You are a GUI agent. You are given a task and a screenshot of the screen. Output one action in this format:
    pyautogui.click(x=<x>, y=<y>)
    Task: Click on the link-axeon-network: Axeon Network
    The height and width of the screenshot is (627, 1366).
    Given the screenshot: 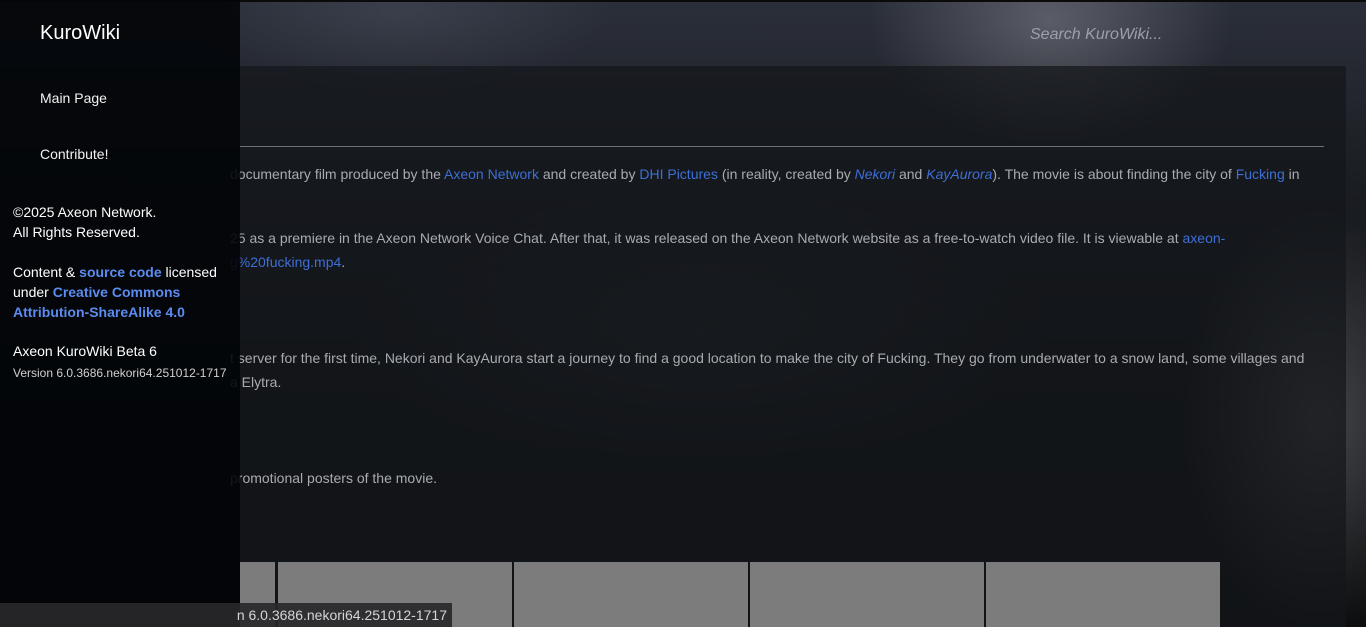 What is the action you would take?
    pyautogui.click(x=491, y=174)
    